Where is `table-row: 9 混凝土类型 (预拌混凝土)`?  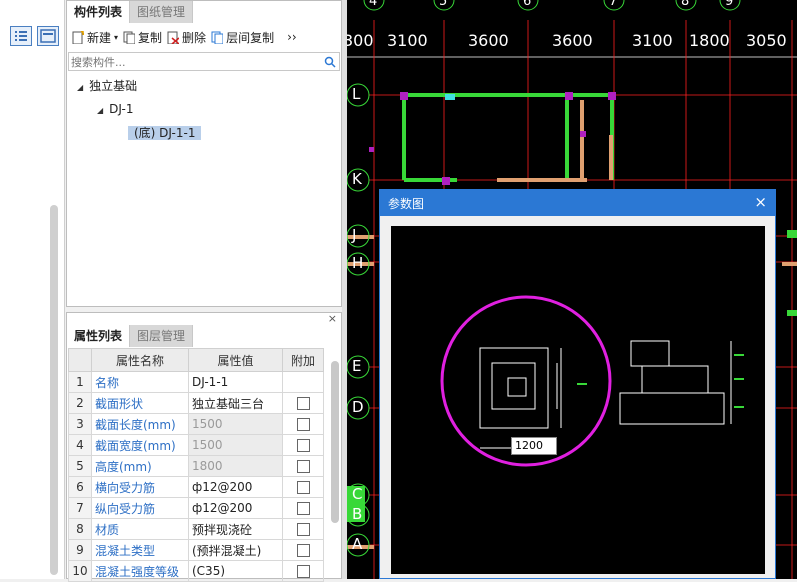 table-row: 9 混凝土类型 (预拌混凝土) is located at coordinates (196, 550).